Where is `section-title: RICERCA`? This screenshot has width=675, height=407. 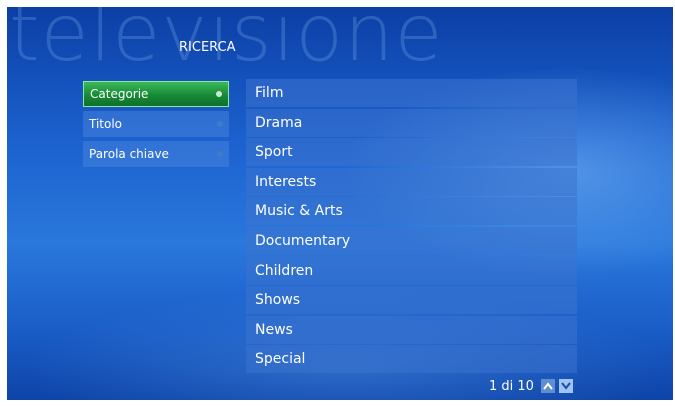 section-title: RICERCA is located at coordinates (207, 47).